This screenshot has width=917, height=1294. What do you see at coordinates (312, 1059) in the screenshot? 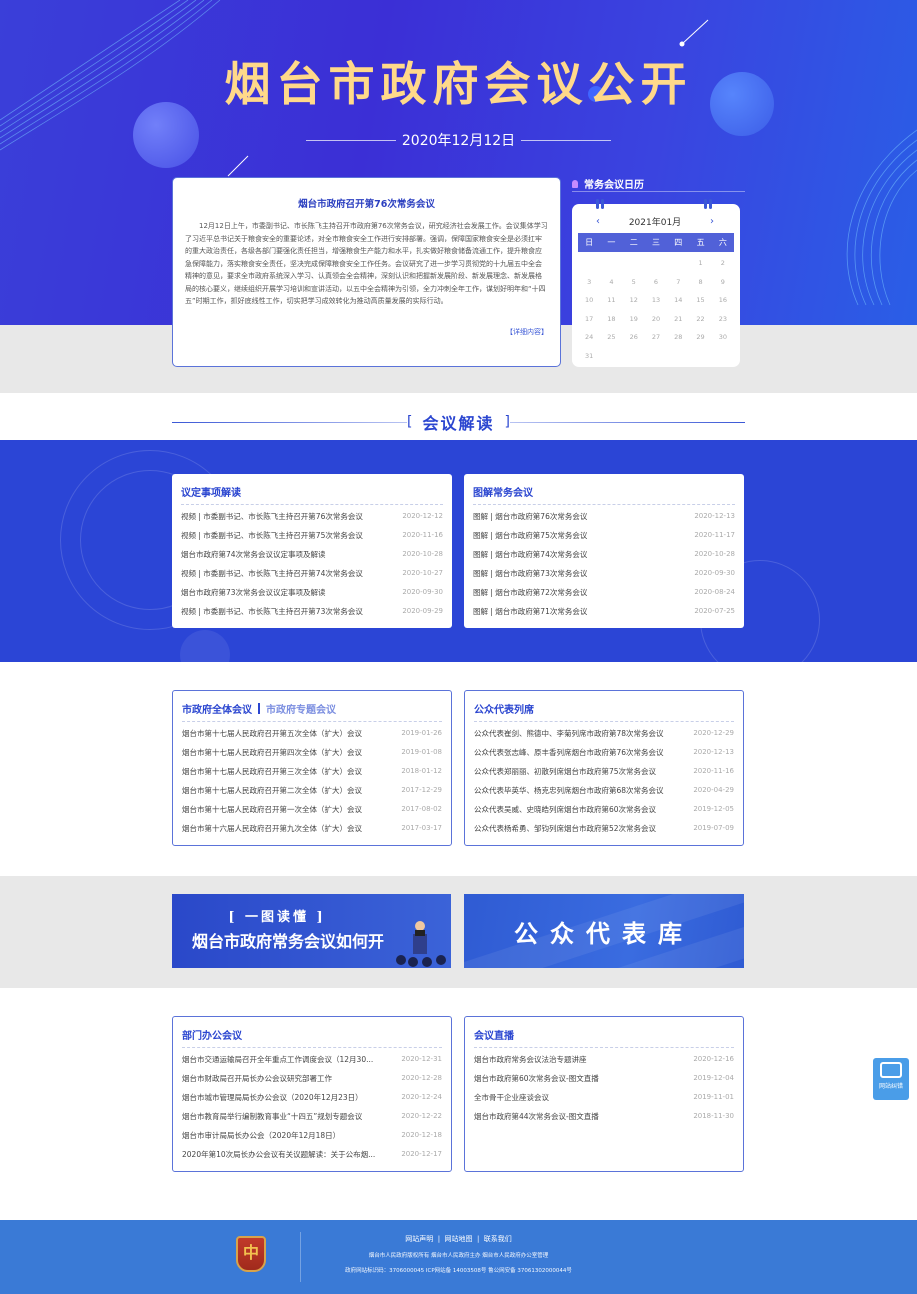
I see `list-item: 烟台市交通运输局召开全年重点工作调度会议（12月30... 2020-12-31` at bounding box center [312, 1059].